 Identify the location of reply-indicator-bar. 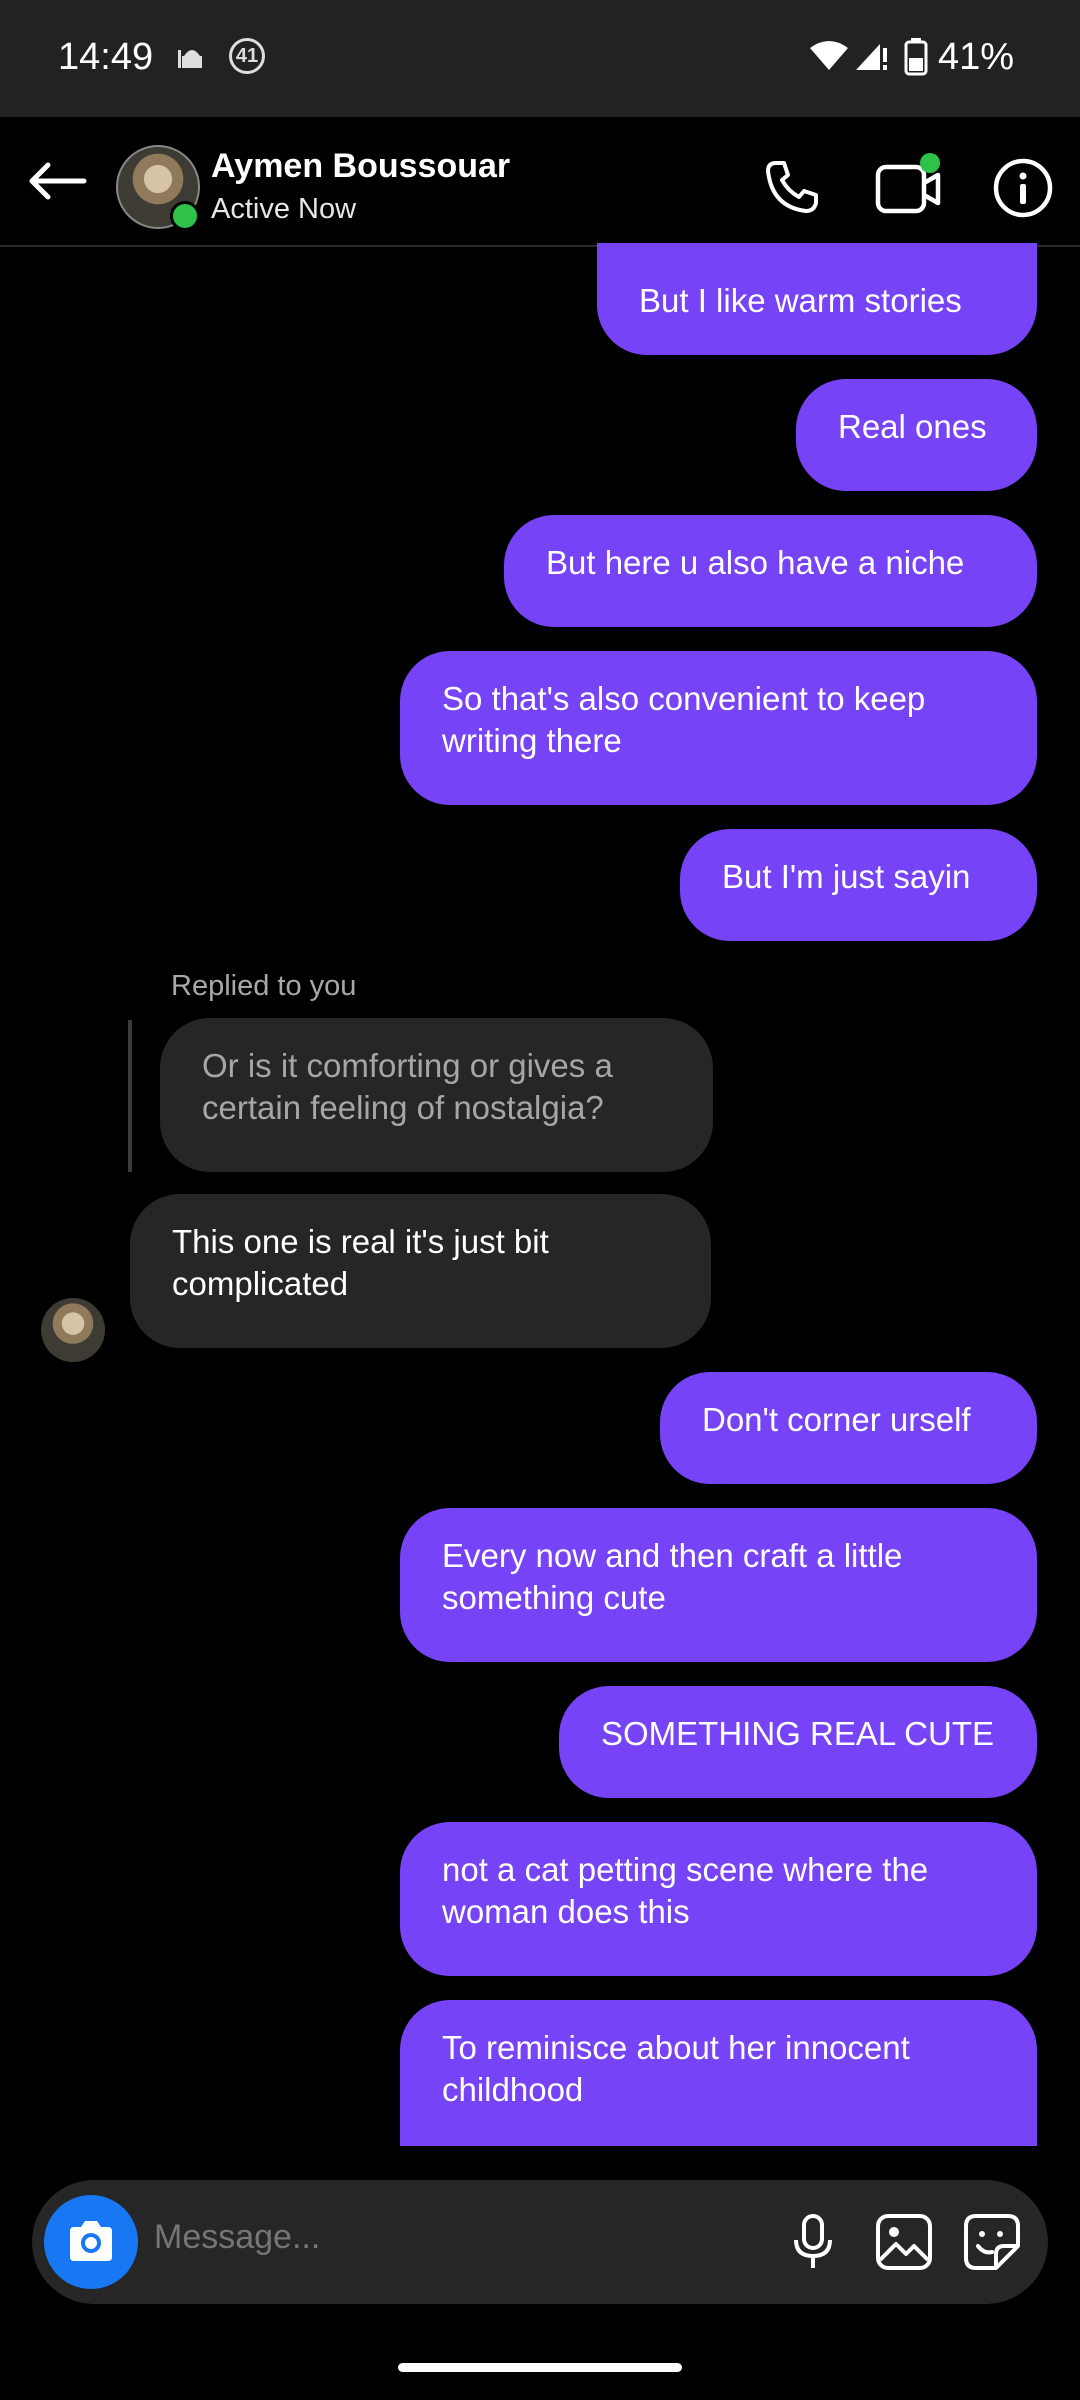
(130, 1096).